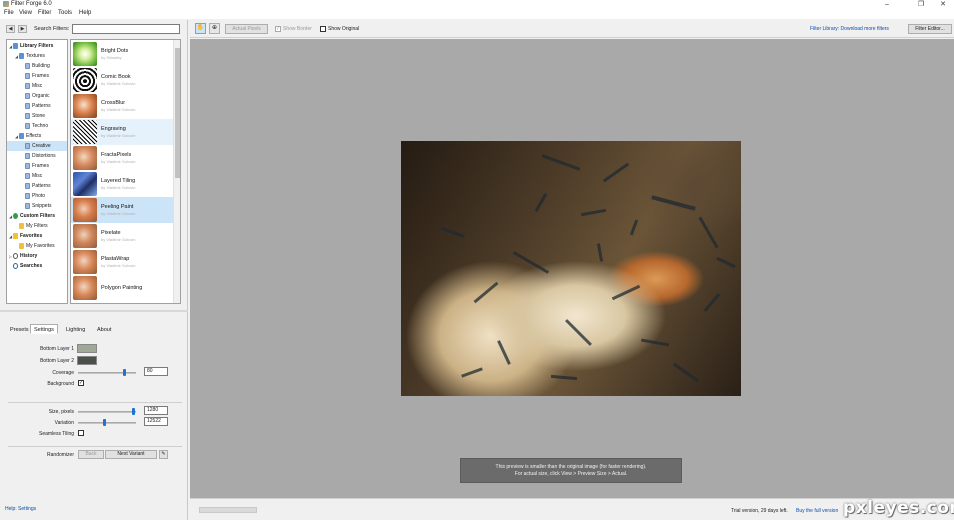  I want to click on tree-item-label: My Filters, so click(37, 226).